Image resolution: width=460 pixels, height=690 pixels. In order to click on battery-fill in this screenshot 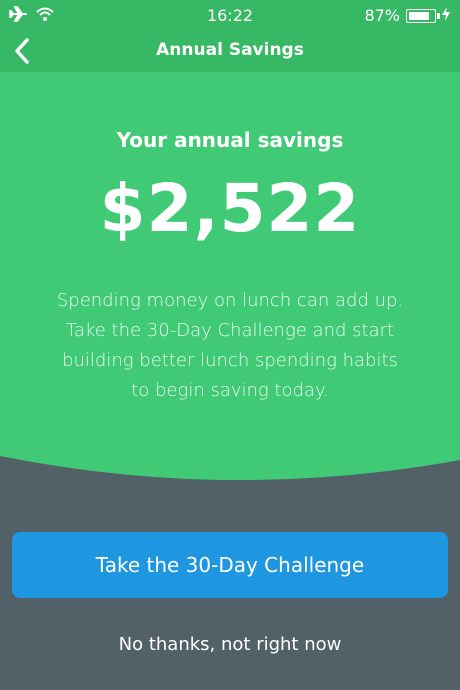, I will do `click(419, 15)`.